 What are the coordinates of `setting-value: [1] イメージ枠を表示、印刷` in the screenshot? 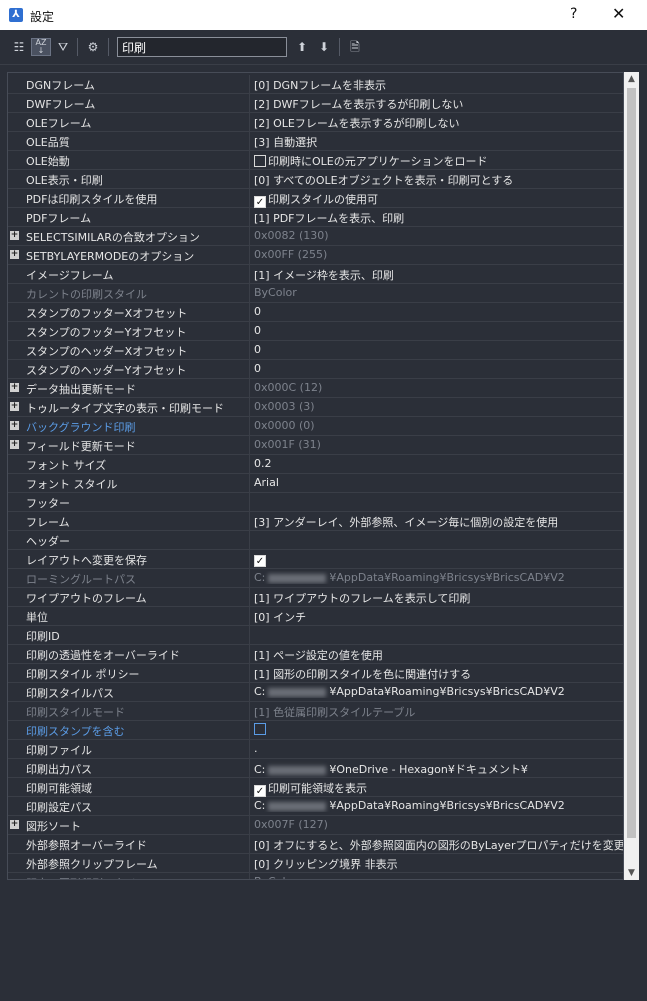 It's located at (438, 275).